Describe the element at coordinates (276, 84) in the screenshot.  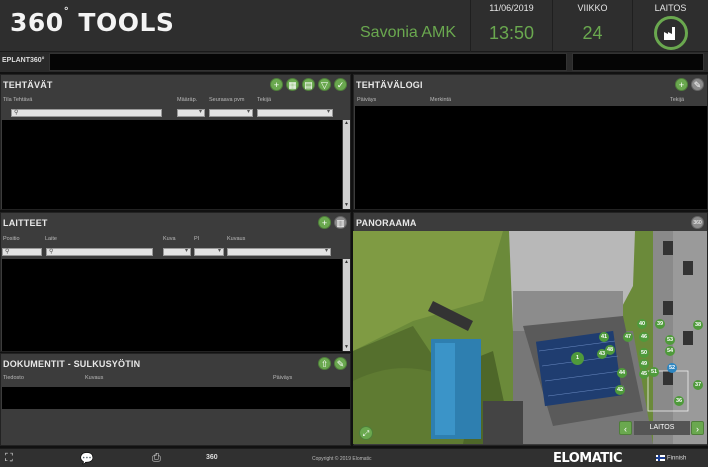
I see `add-task-button: +` at that location.